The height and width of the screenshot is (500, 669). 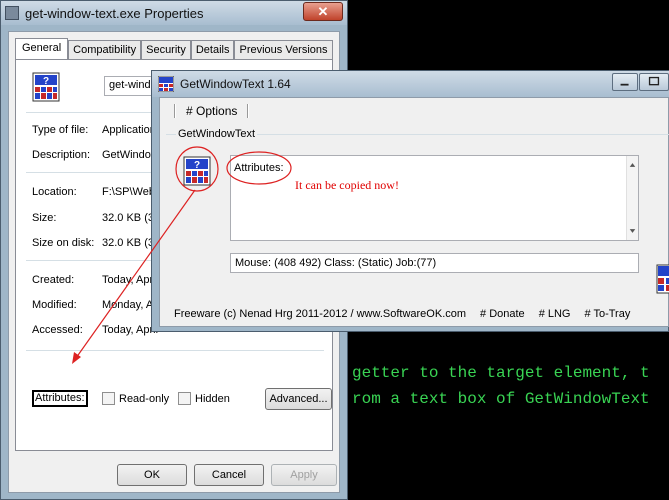 What do you see at coordinates (152, 475) in the screenshot?
I see `ok-button: OK` at bounding box center [152, 475].